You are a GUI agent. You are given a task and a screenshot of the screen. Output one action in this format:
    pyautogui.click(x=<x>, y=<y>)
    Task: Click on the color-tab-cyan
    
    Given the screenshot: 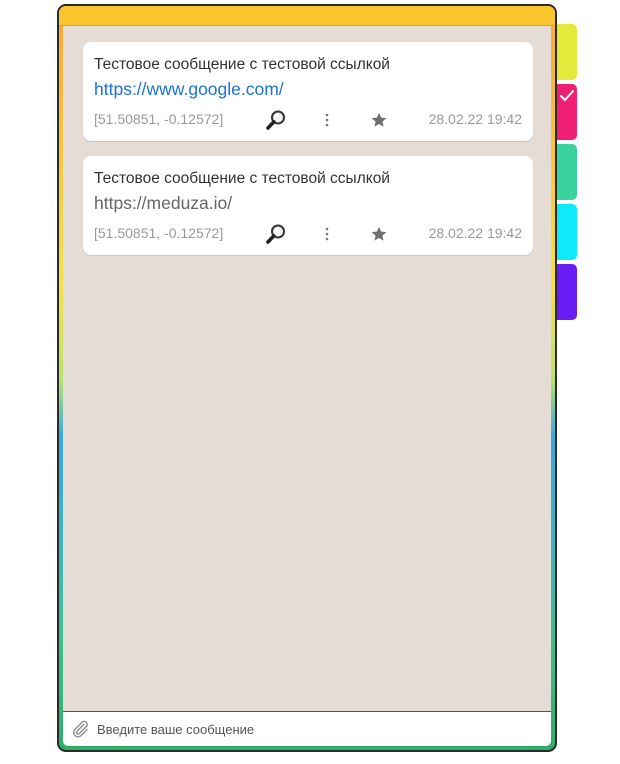 What is the action you would take?
    pyautogui.click(x=567, y=232)
    